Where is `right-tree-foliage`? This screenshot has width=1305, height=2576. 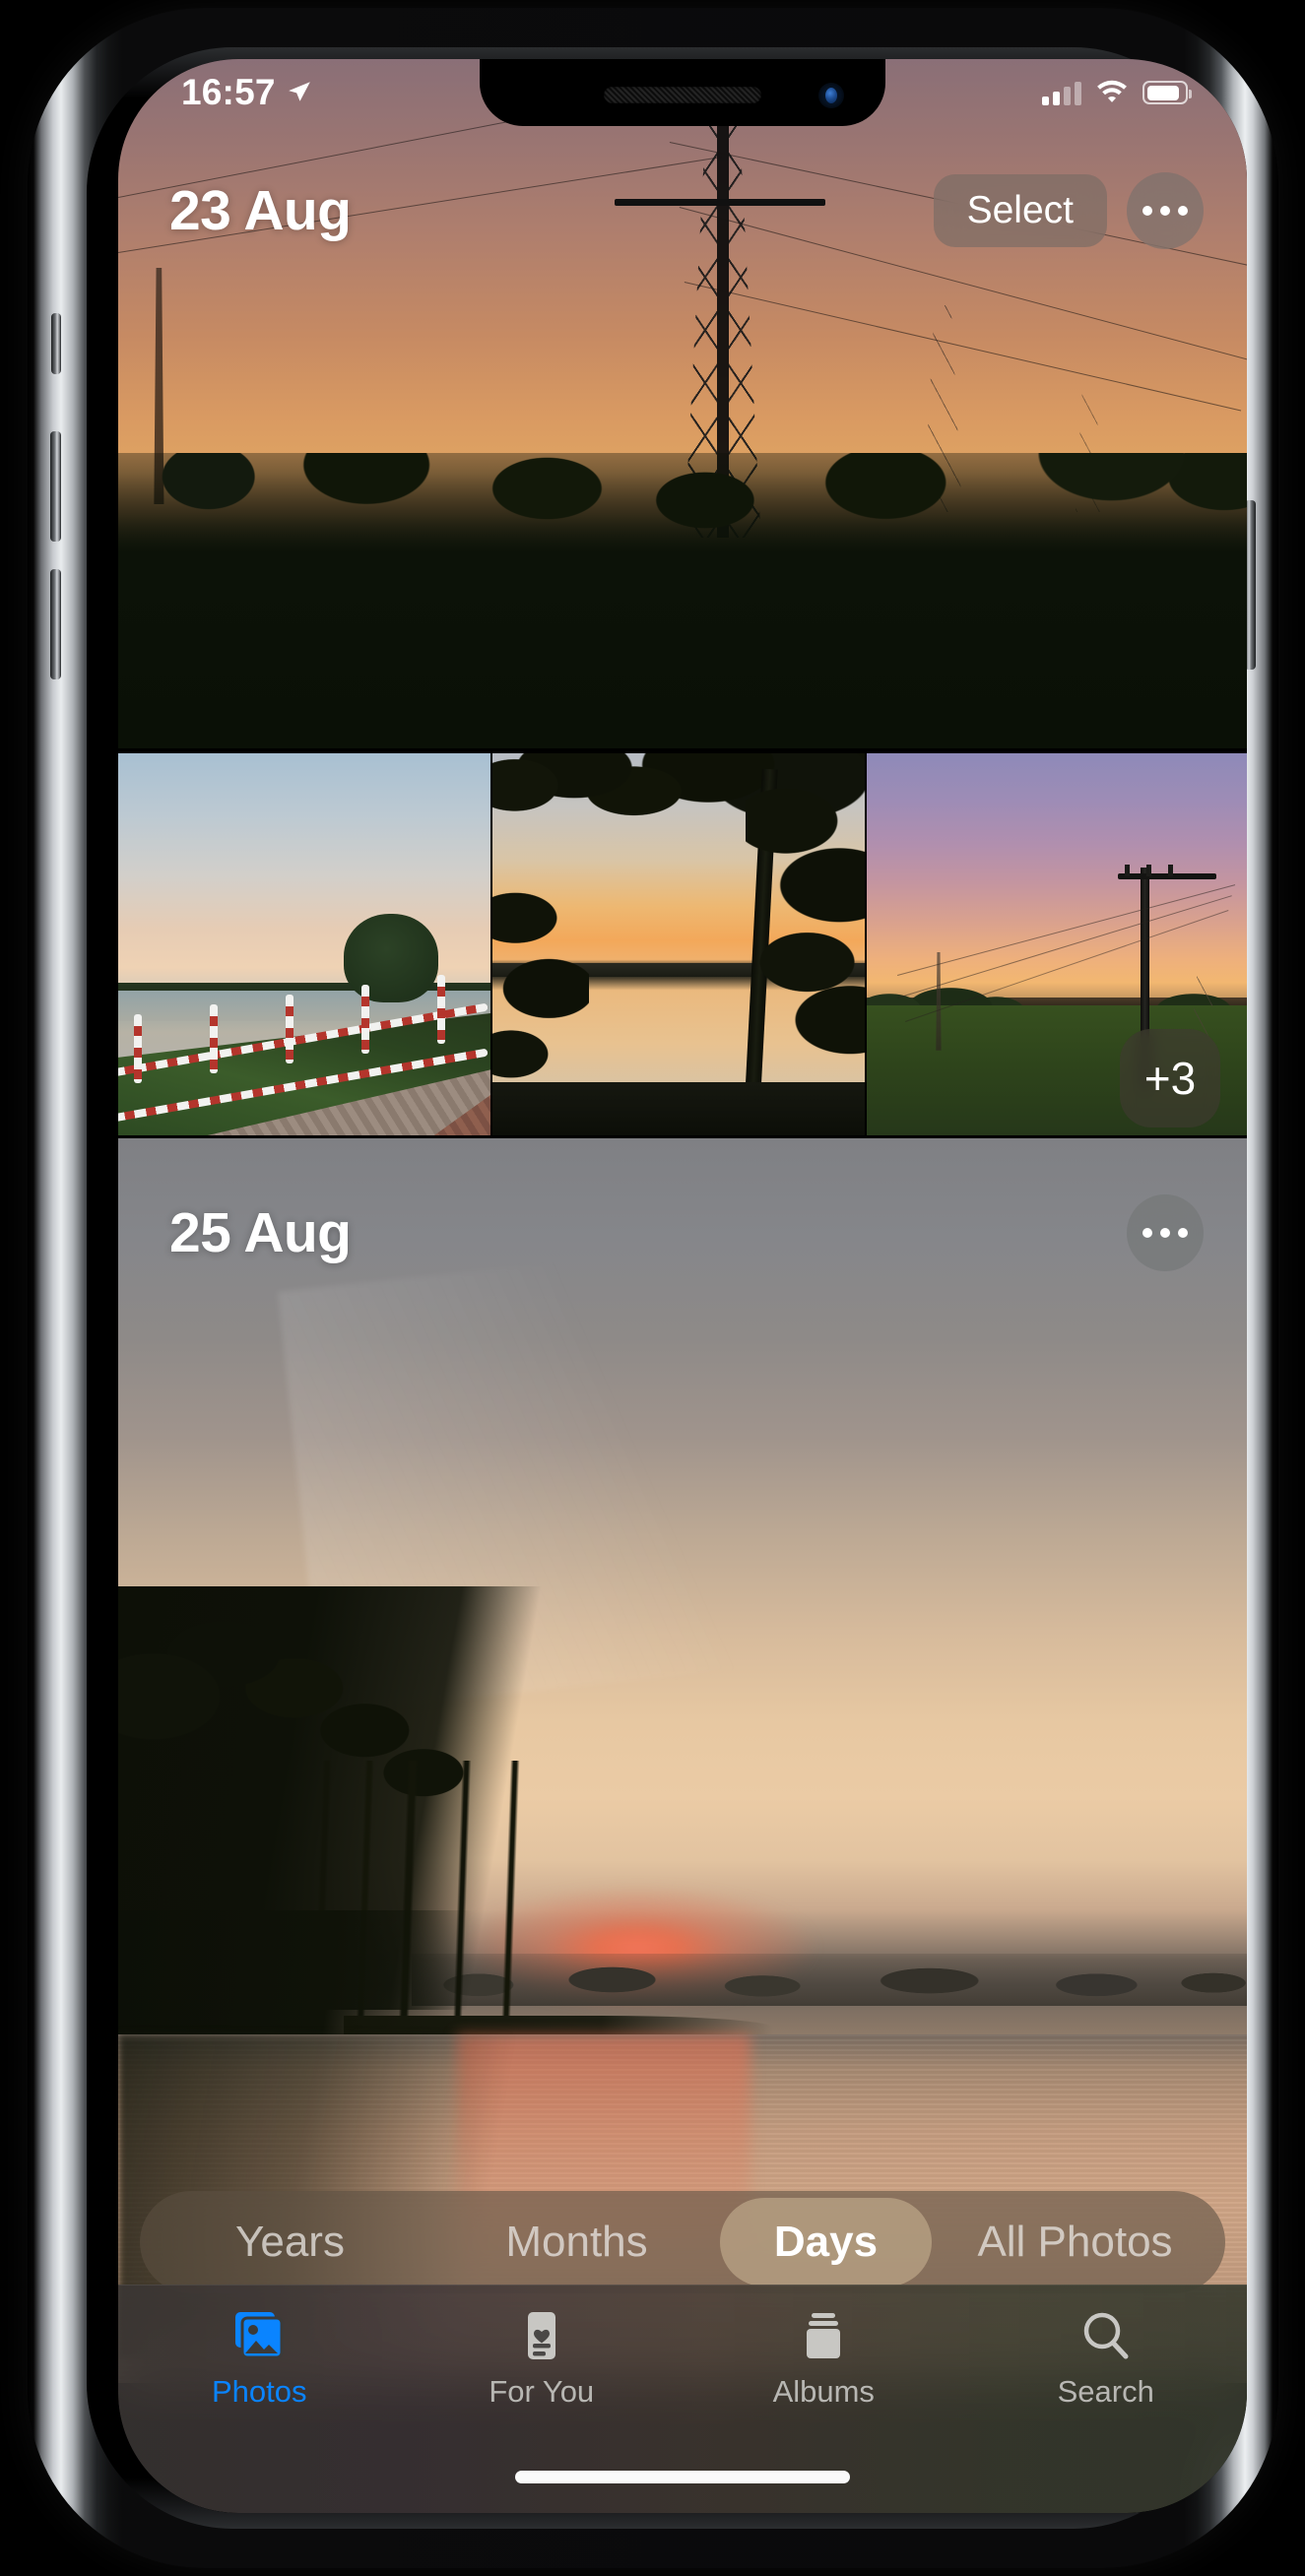 right-tree-foliage is located at coordinates (805, 937).